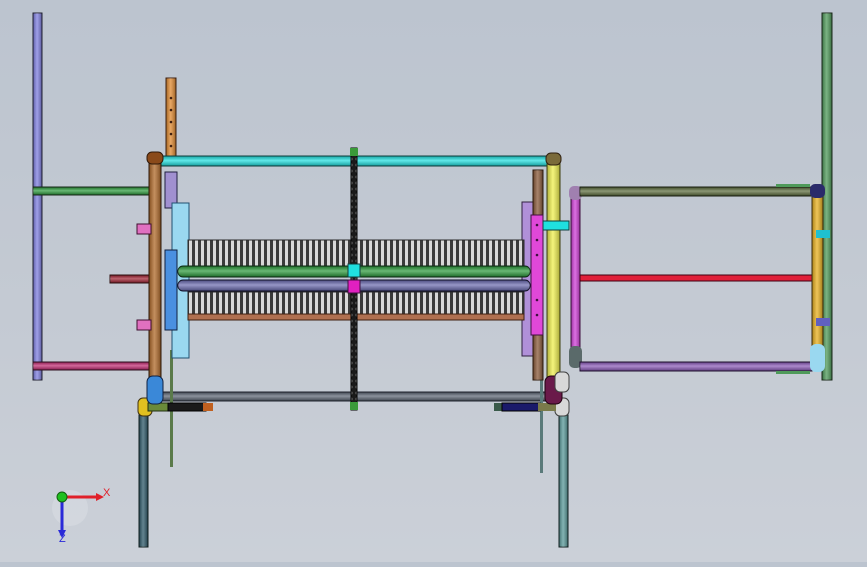  I want to click on left-frame, so click(37, 196).